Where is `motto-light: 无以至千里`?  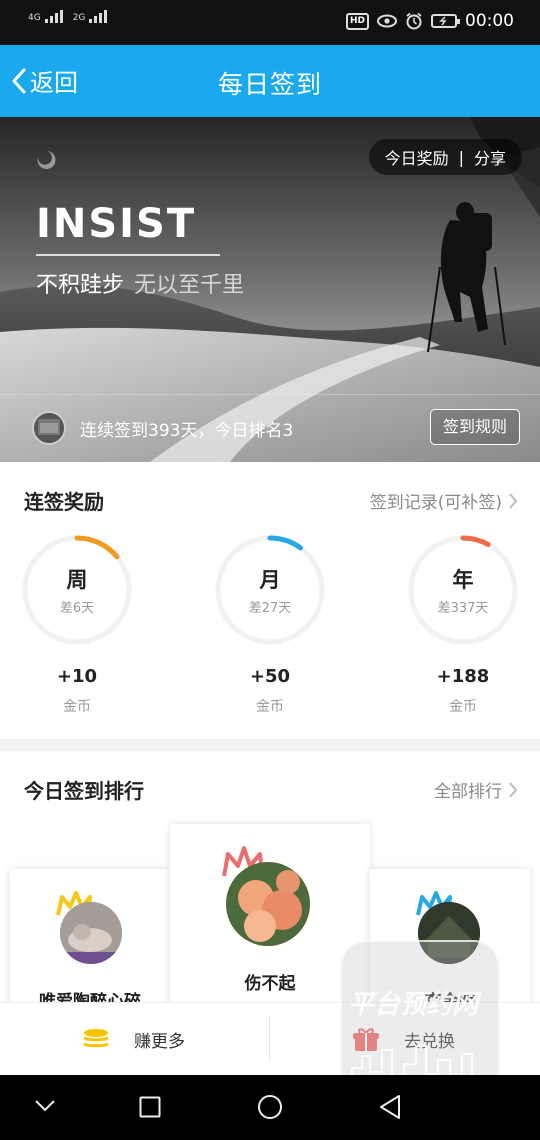 motto-light: 无以至千里 is located at coordinates (189, 285).